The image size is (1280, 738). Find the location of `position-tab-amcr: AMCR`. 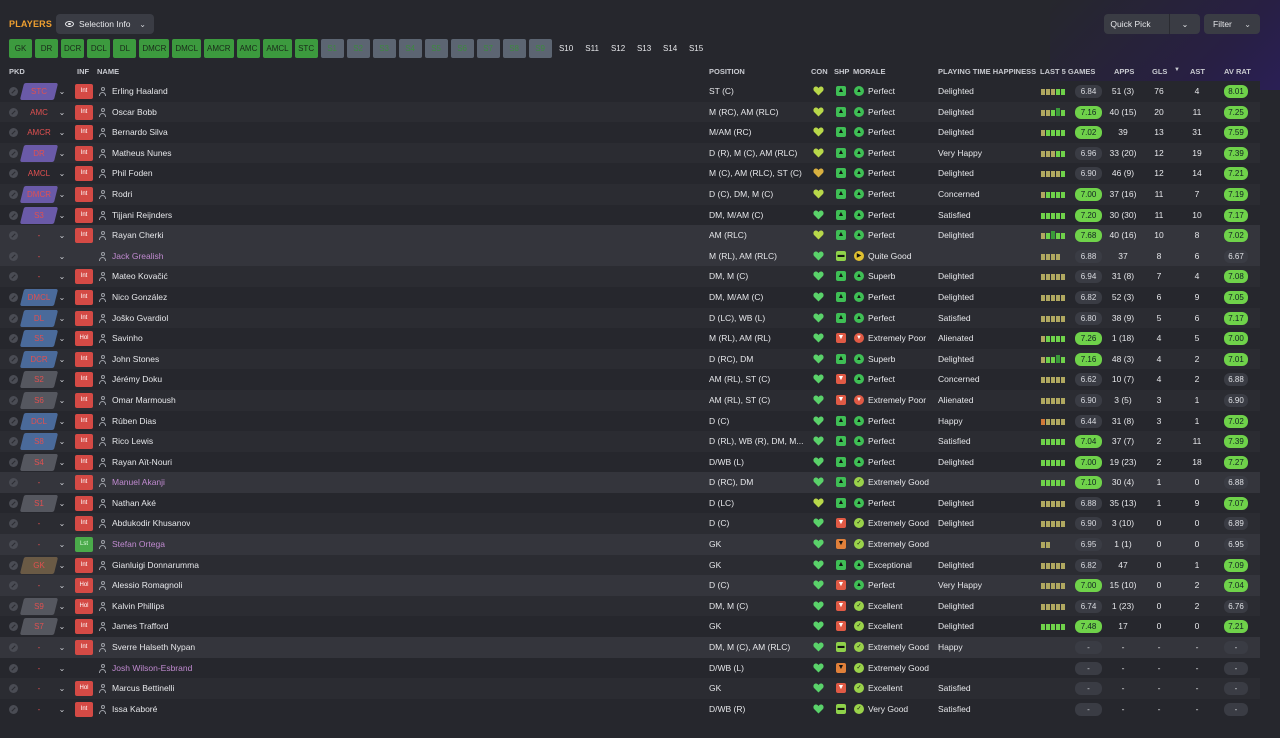

position-tab-amcr: AMCR is located at coordinates (219, 48).